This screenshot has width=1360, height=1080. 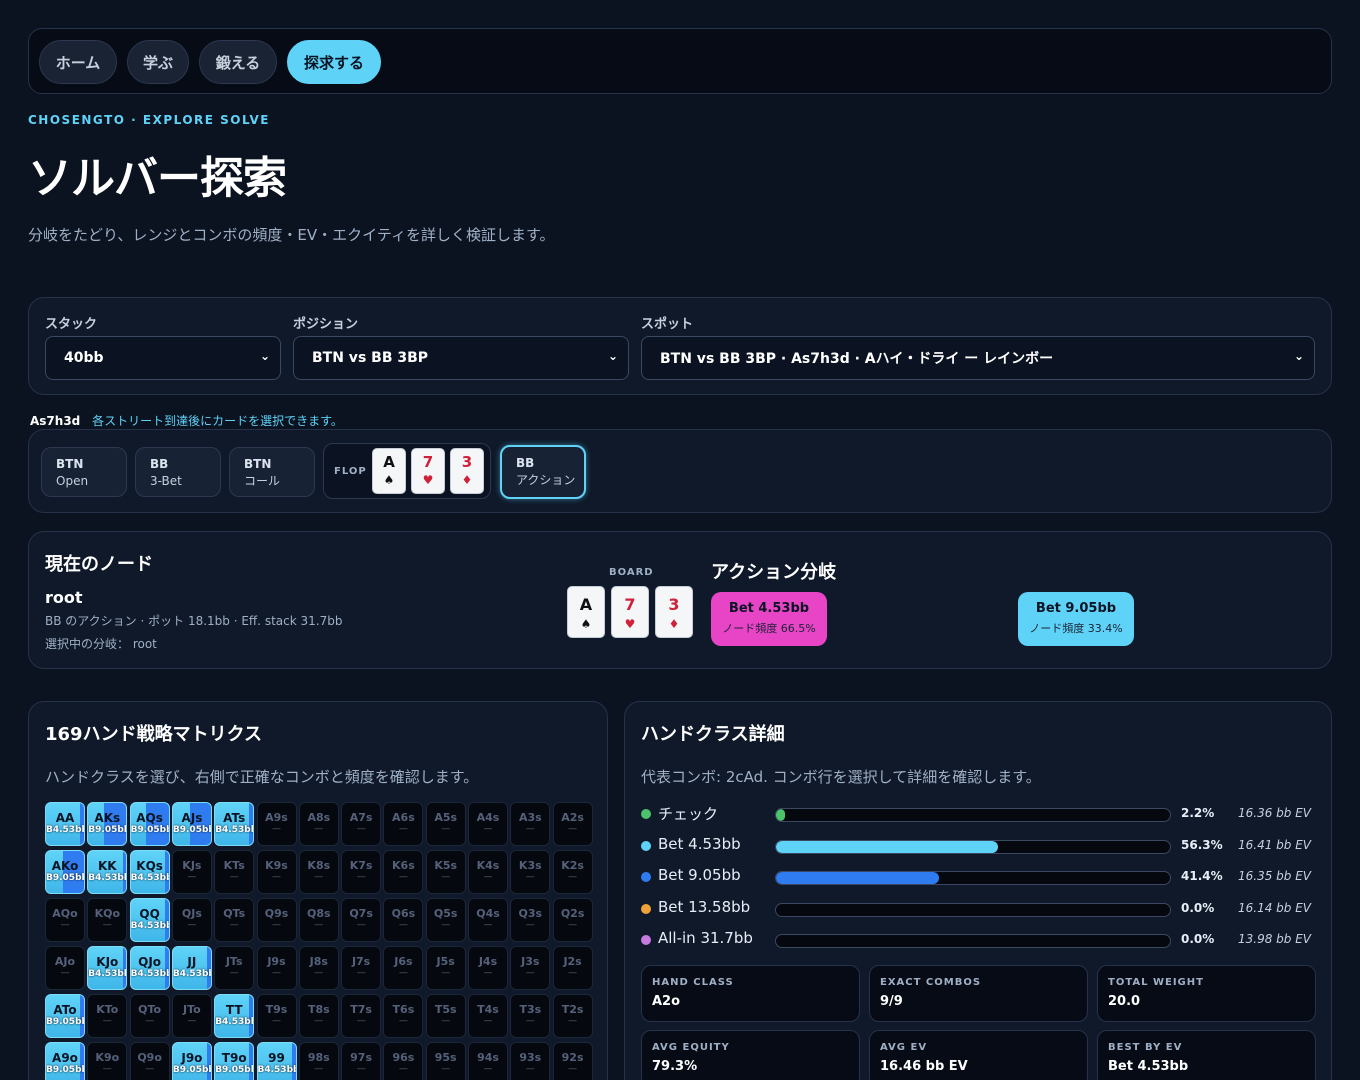 I want to click on hand-cell-j2s: J2s —, so click(x=572, y=968).